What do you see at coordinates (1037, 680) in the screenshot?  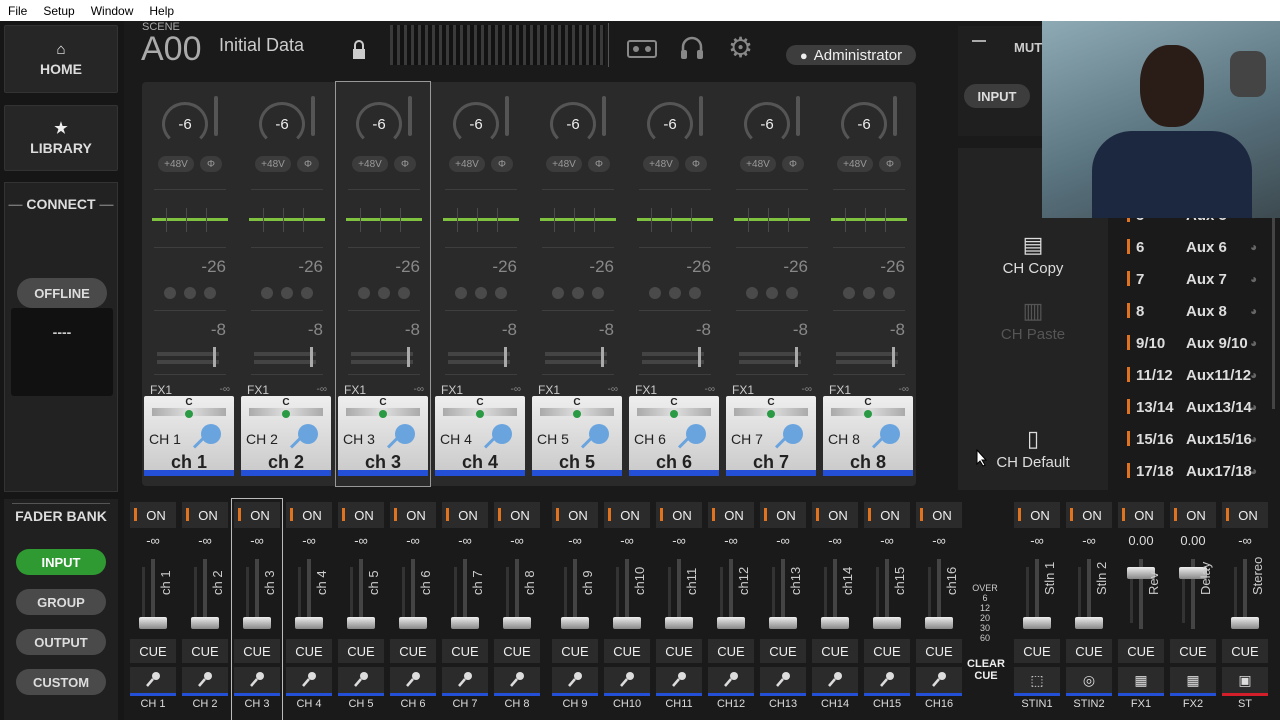 I see `stereo-input-icon: ⬚` at bounding box center [1037, 680].